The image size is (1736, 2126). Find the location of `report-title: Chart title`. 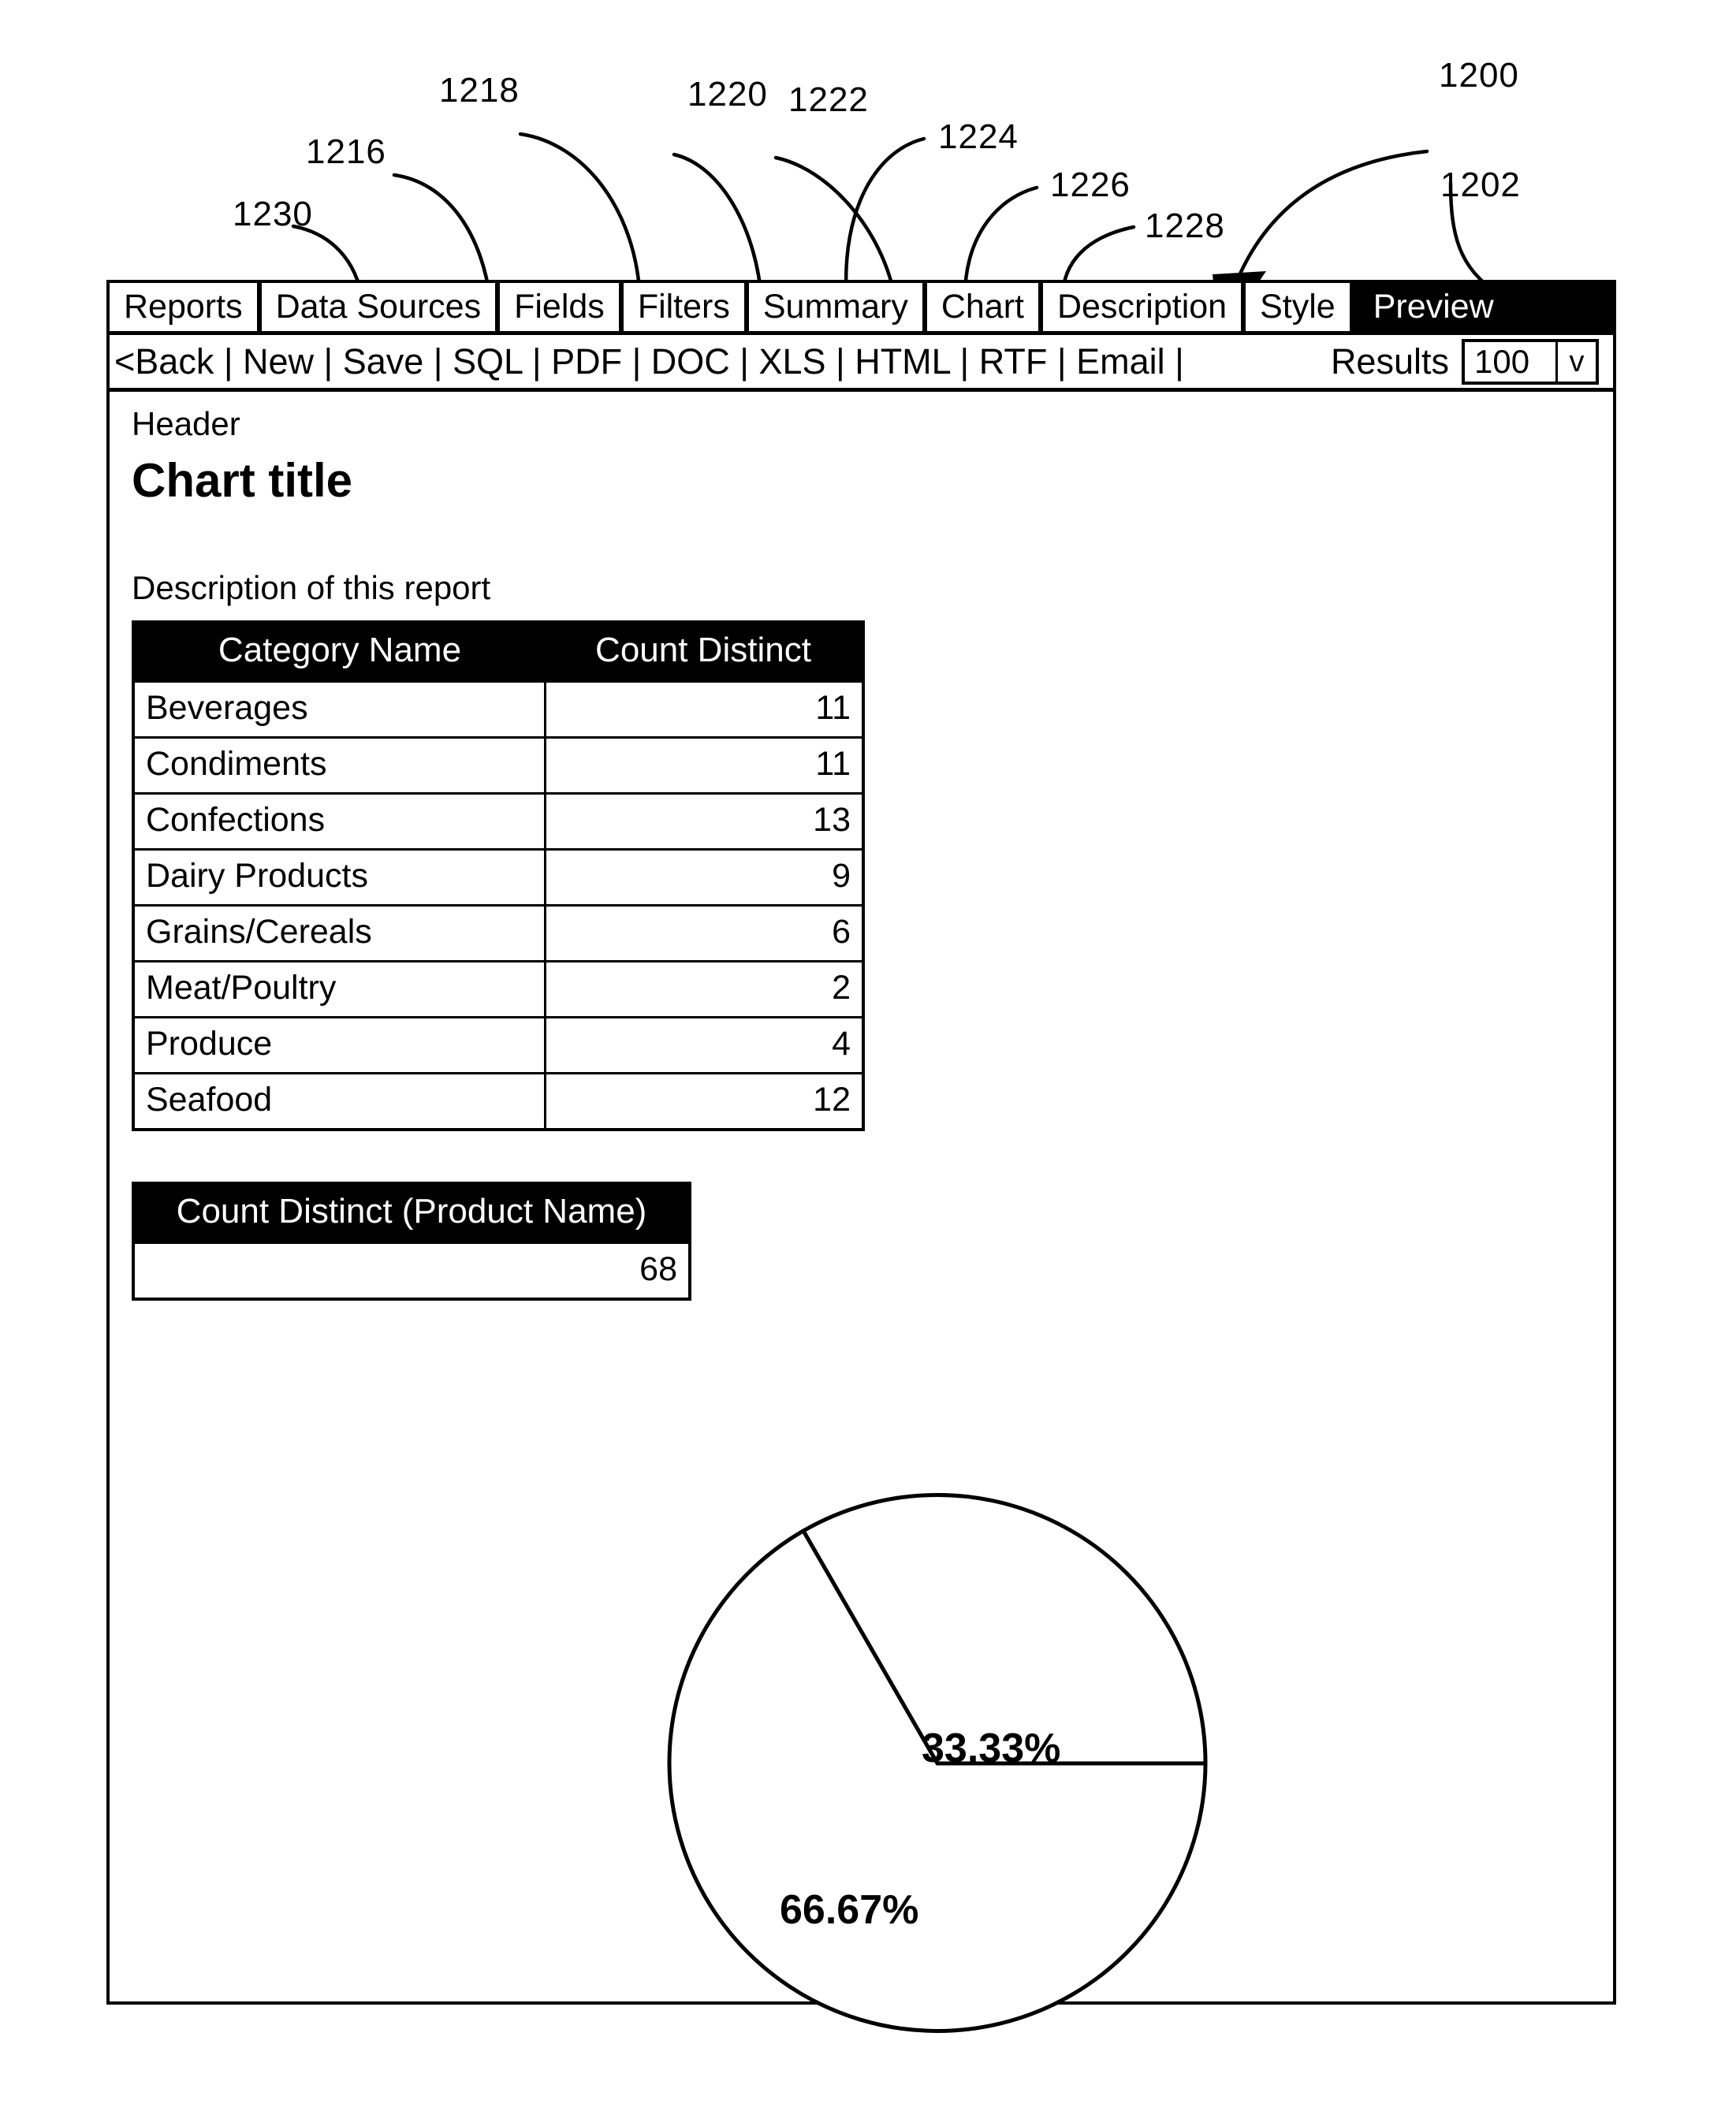

report-title: Chart title is located at coordinates (242, 481).